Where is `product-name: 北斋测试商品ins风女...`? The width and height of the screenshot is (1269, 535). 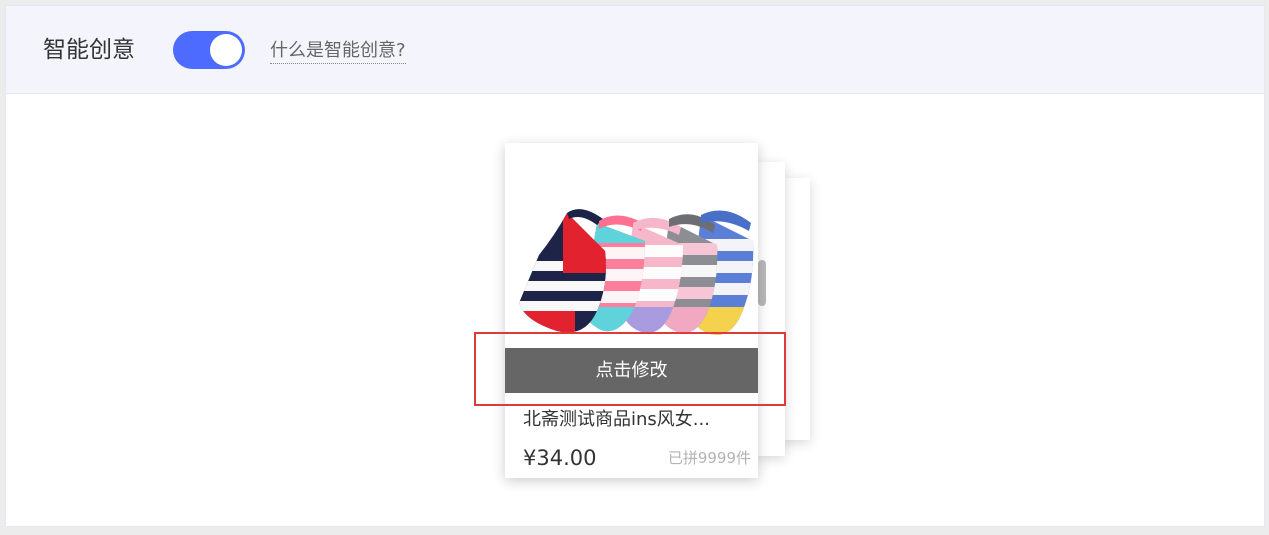 product-name: 北斋测试商品ins风女... is located at coordinates (616, 419).